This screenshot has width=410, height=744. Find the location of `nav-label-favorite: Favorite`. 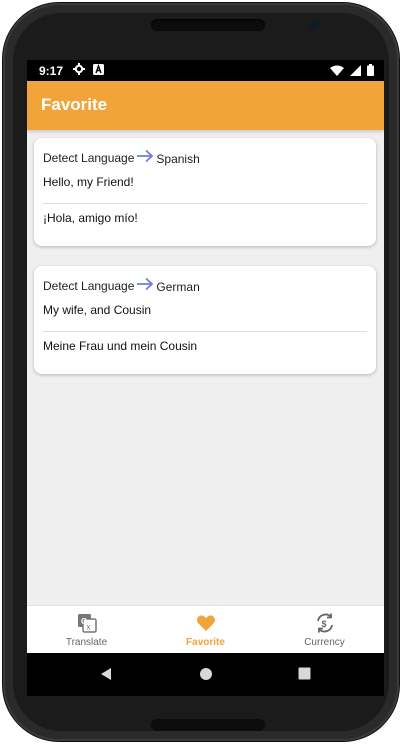

nav-label-favorite: Favorite is located at coordinates (205, 642).